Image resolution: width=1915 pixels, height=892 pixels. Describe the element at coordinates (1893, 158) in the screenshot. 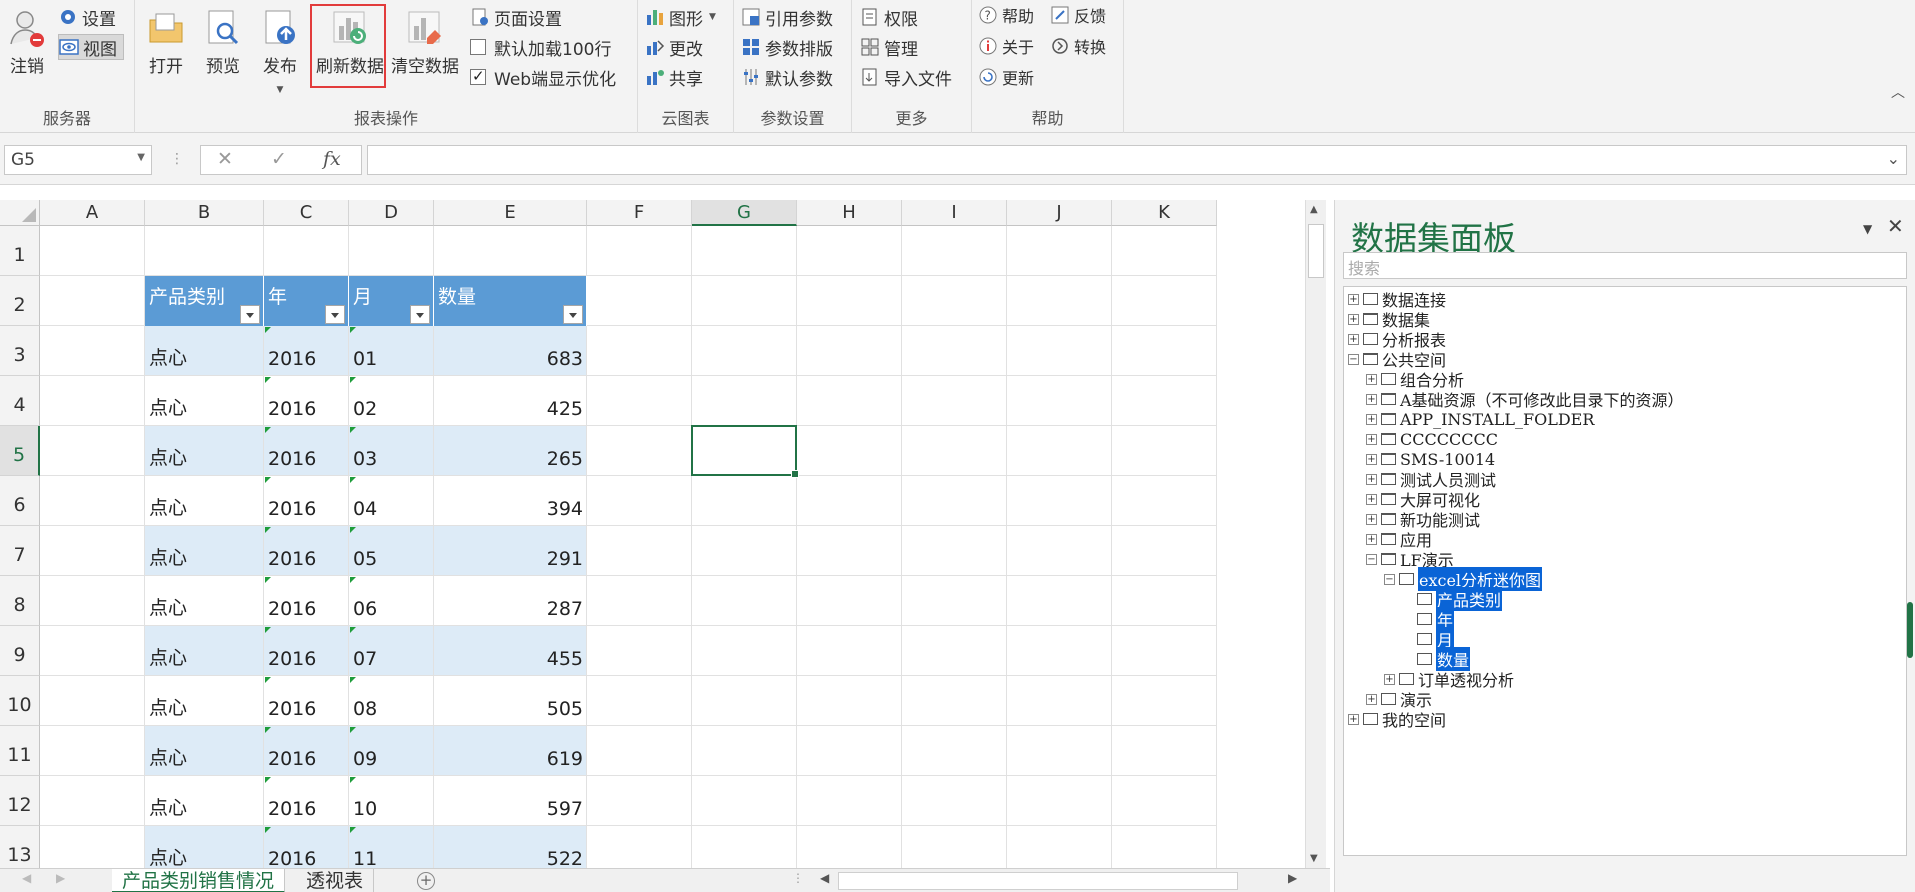

I see `formula-expand-icon: ⌄` at that location.